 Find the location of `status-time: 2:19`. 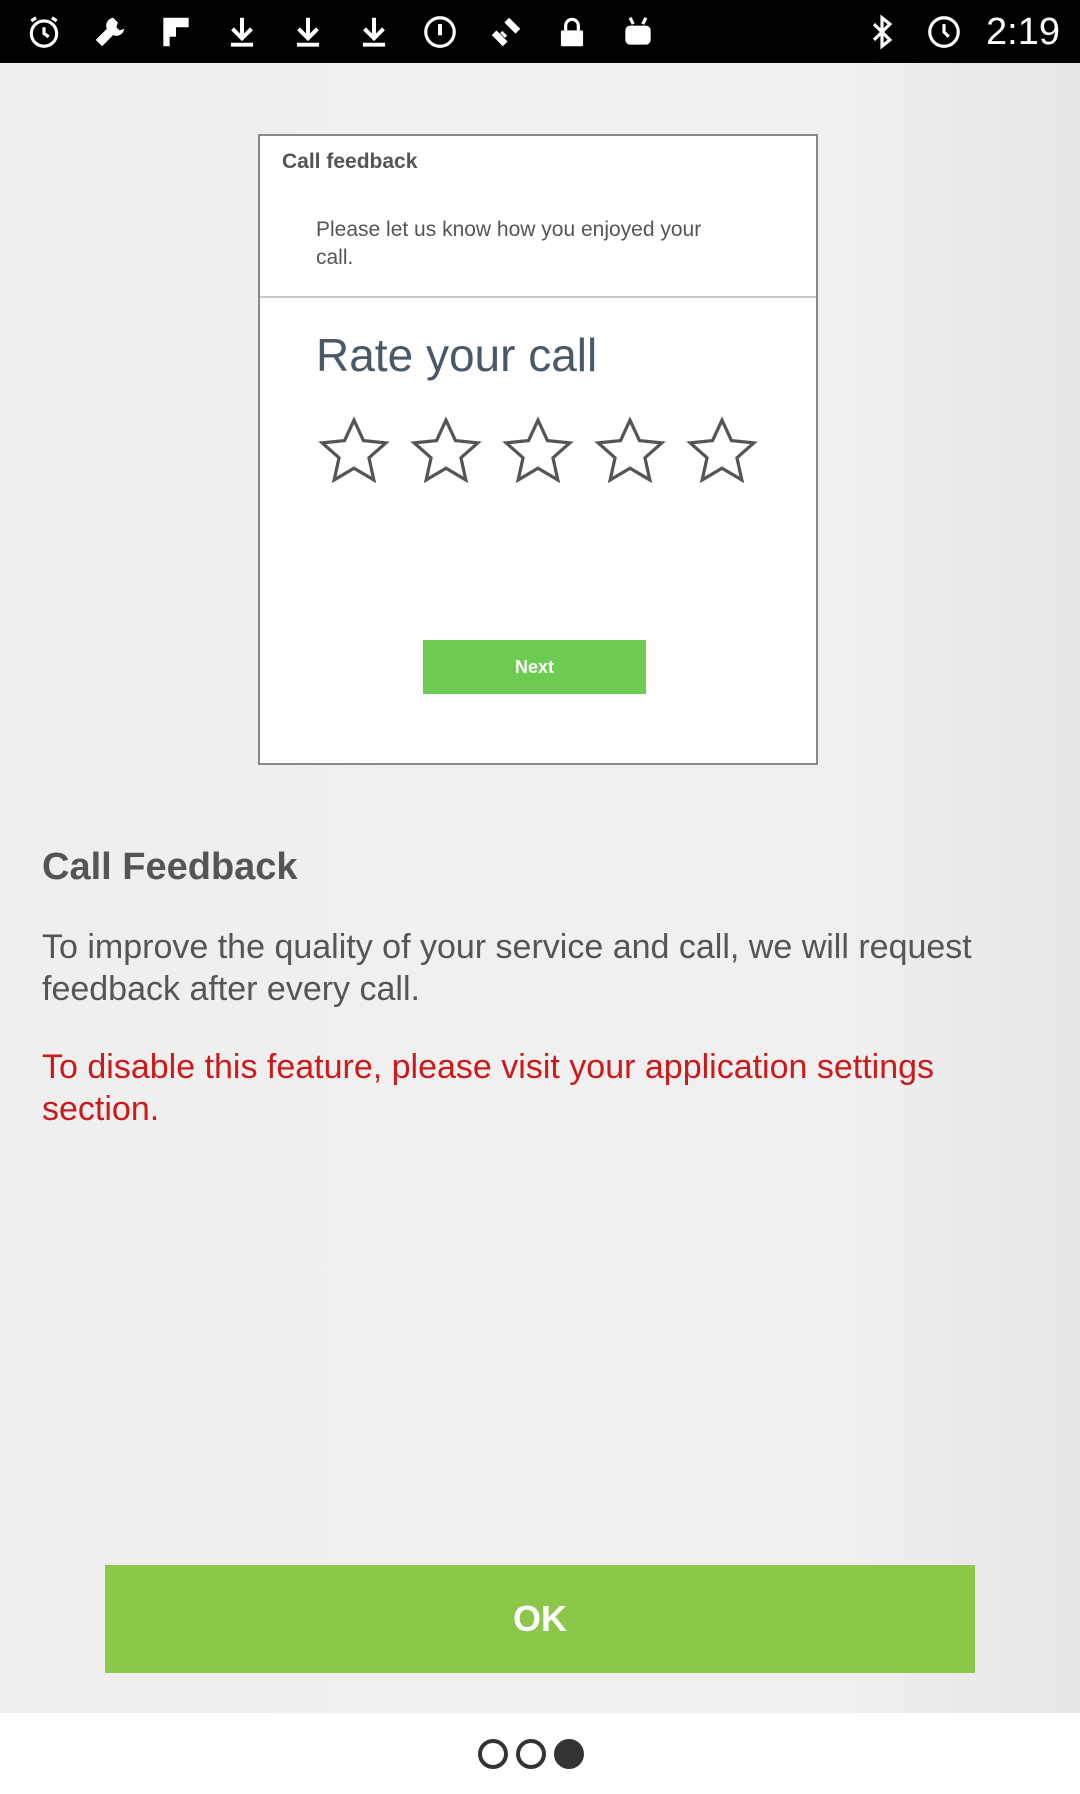

status-time: 2:19 is located at coordinates (1023, 32).